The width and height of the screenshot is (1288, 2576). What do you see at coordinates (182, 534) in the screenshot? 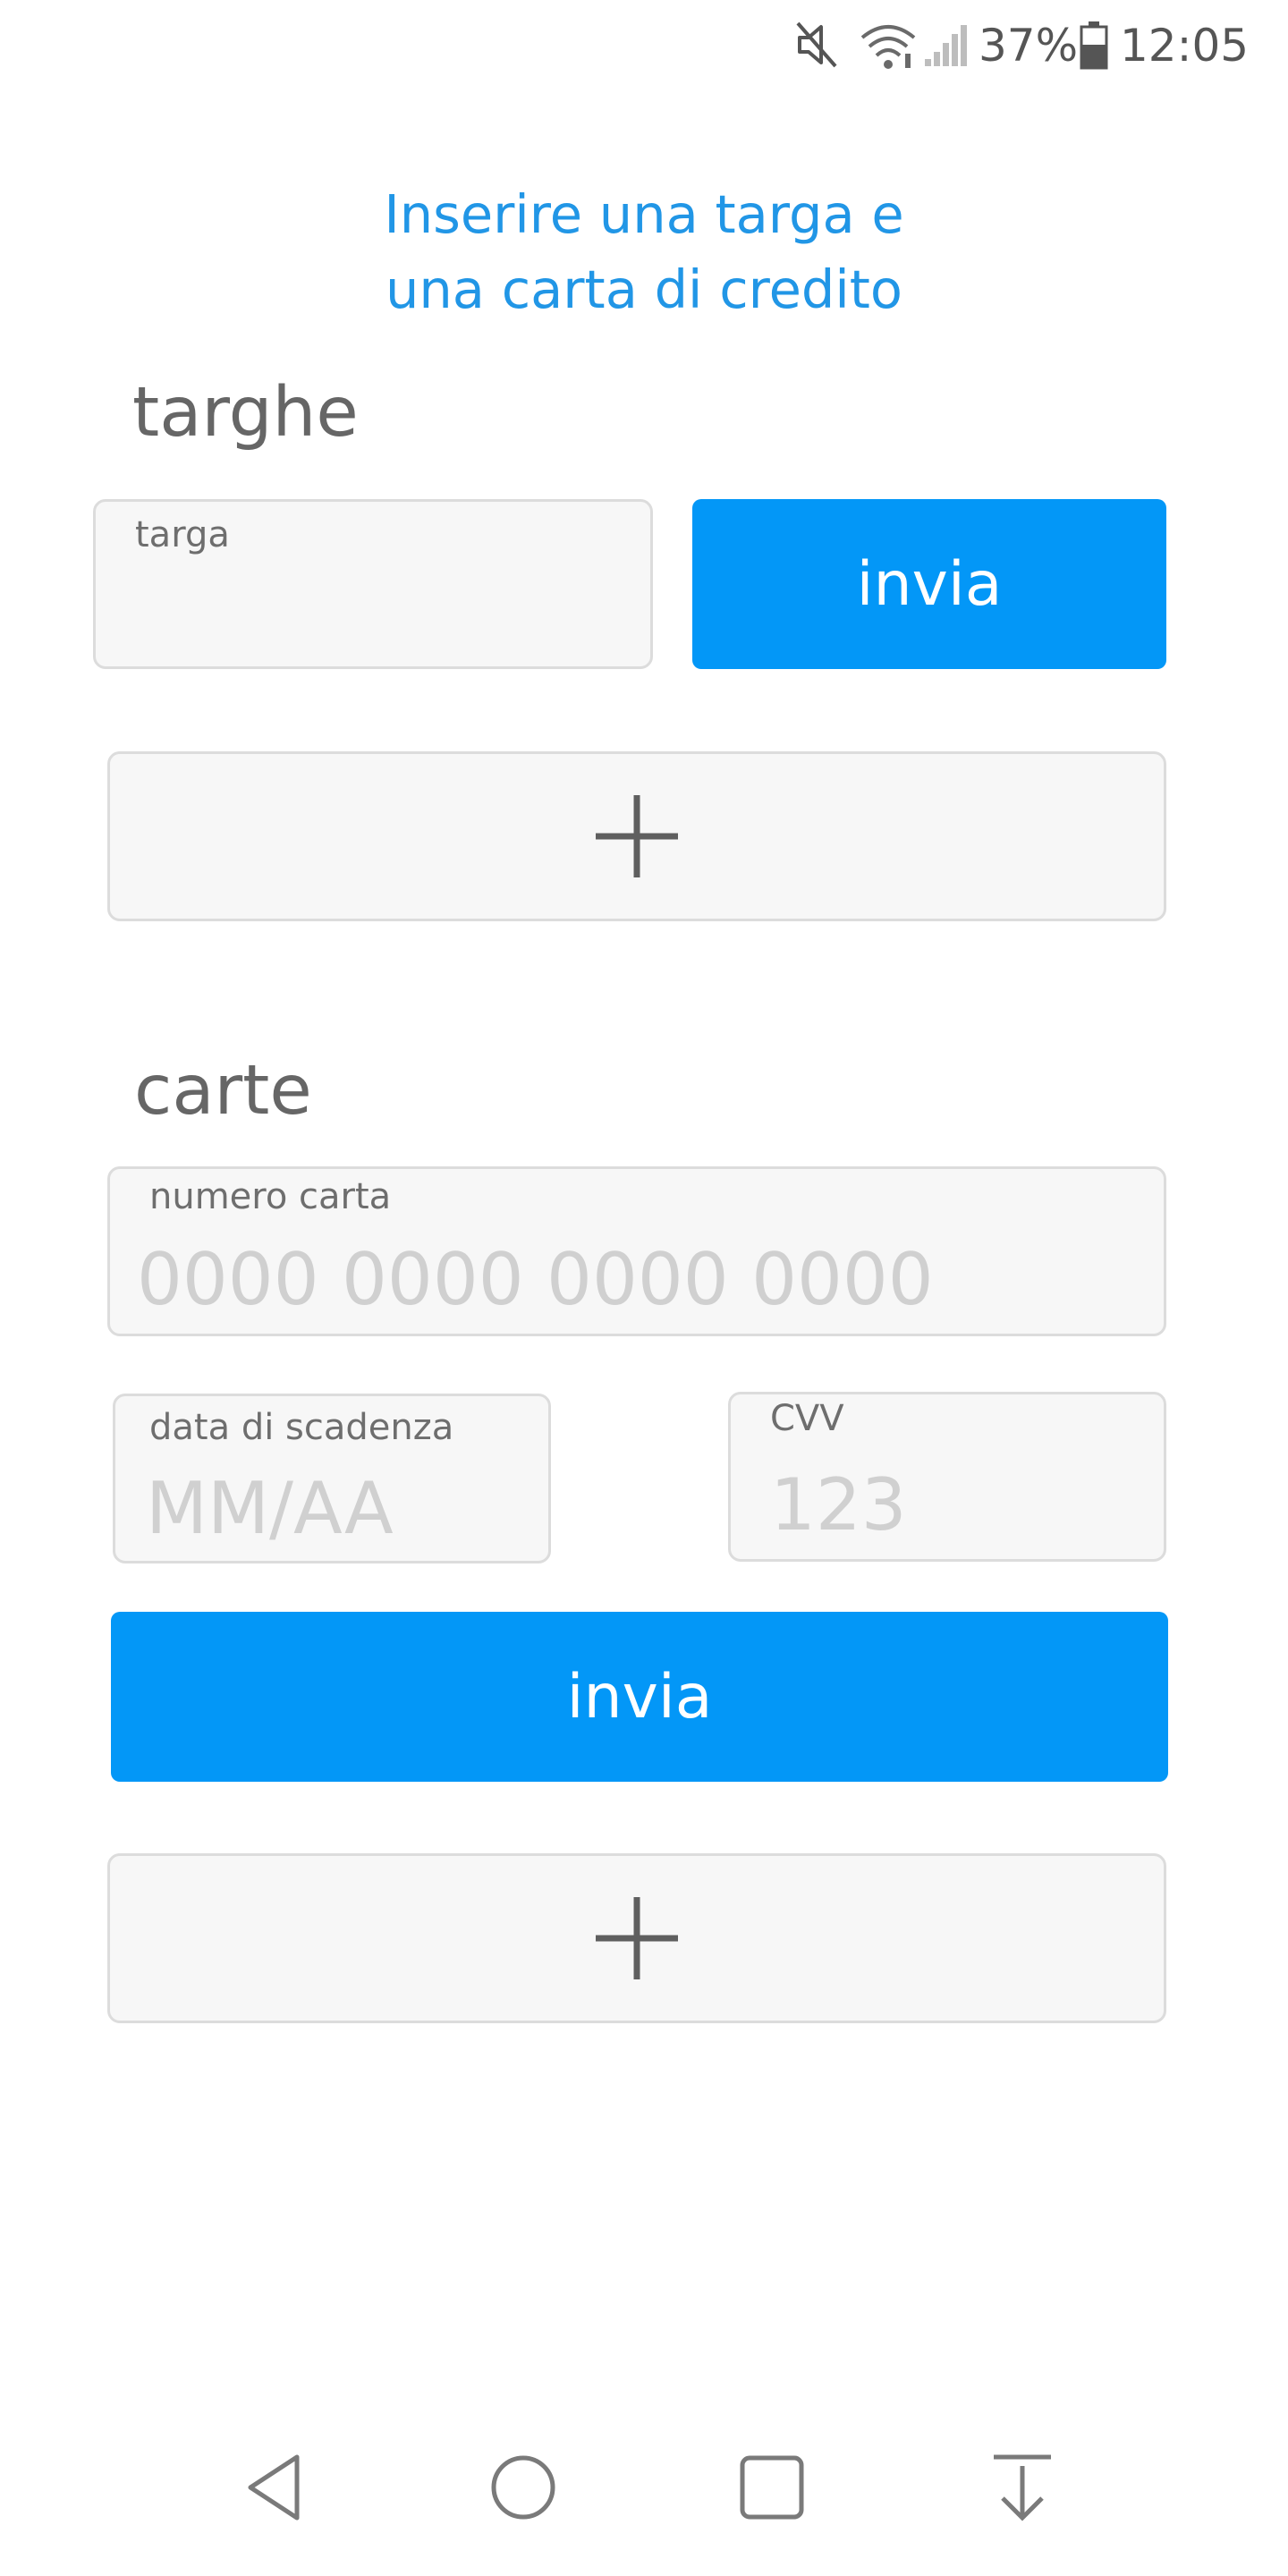
I see `targa-label: targa` at bounding box center [182, 534].